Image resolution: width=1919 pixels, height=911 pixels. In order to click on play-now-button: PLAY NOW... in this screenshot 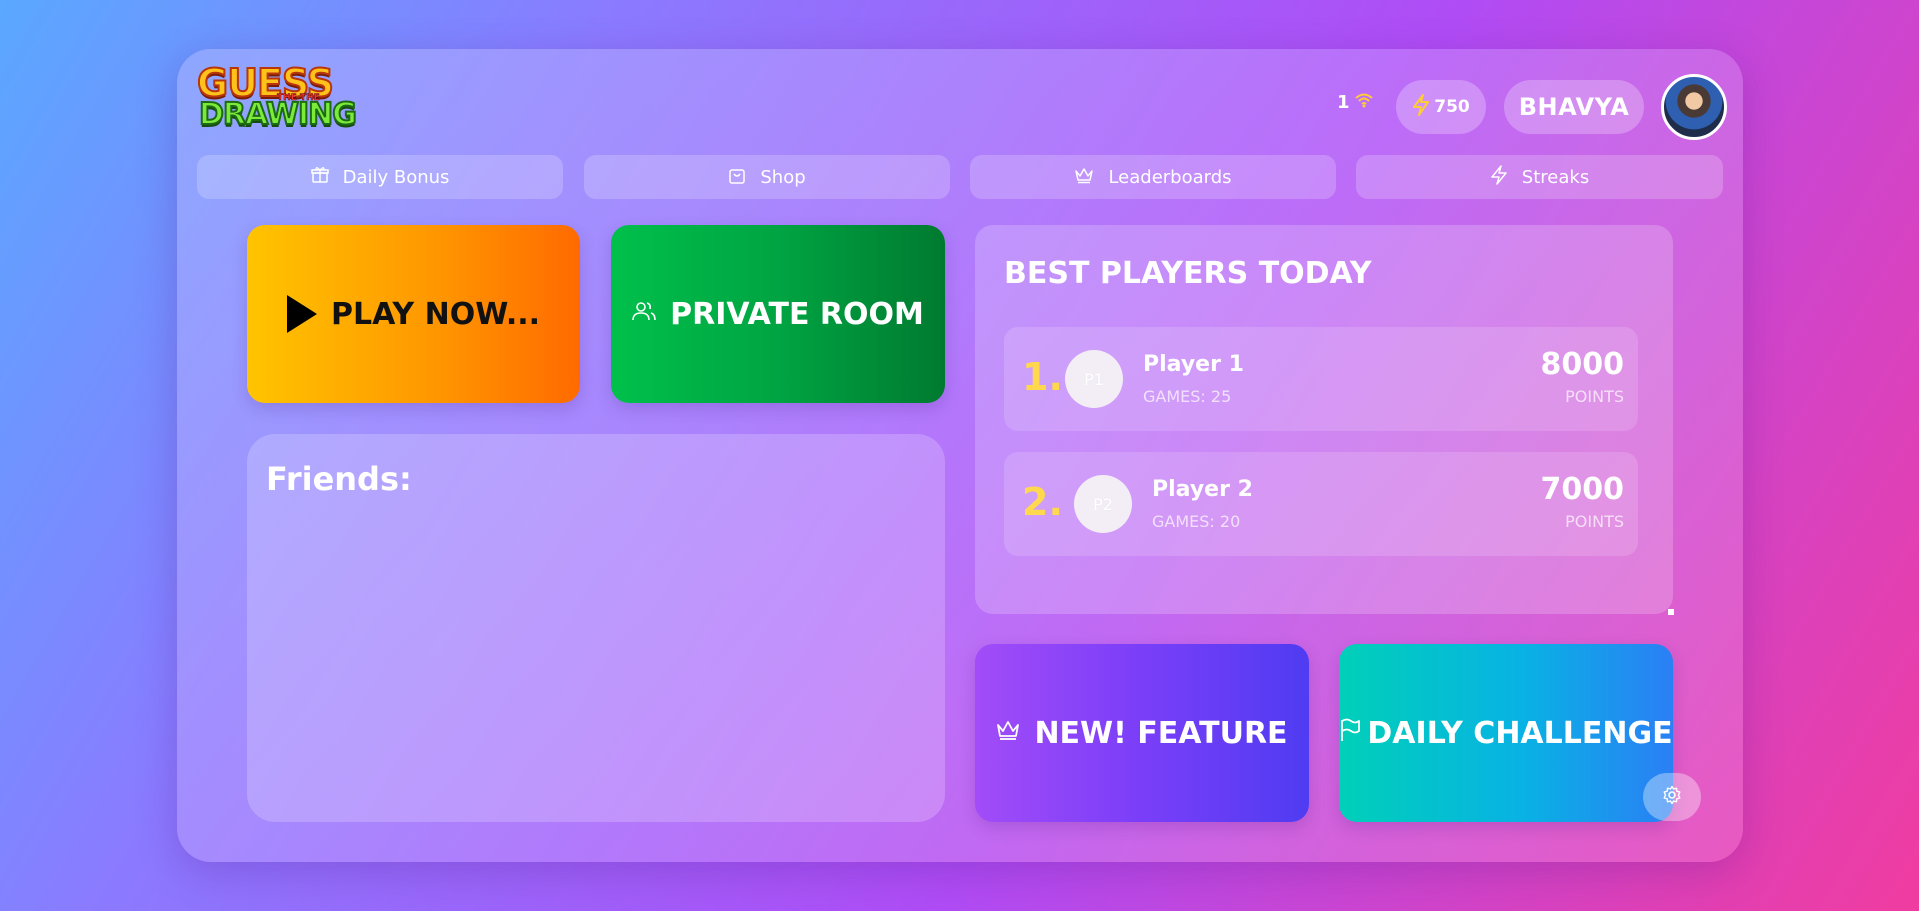, I will do `click(413, 314)`.